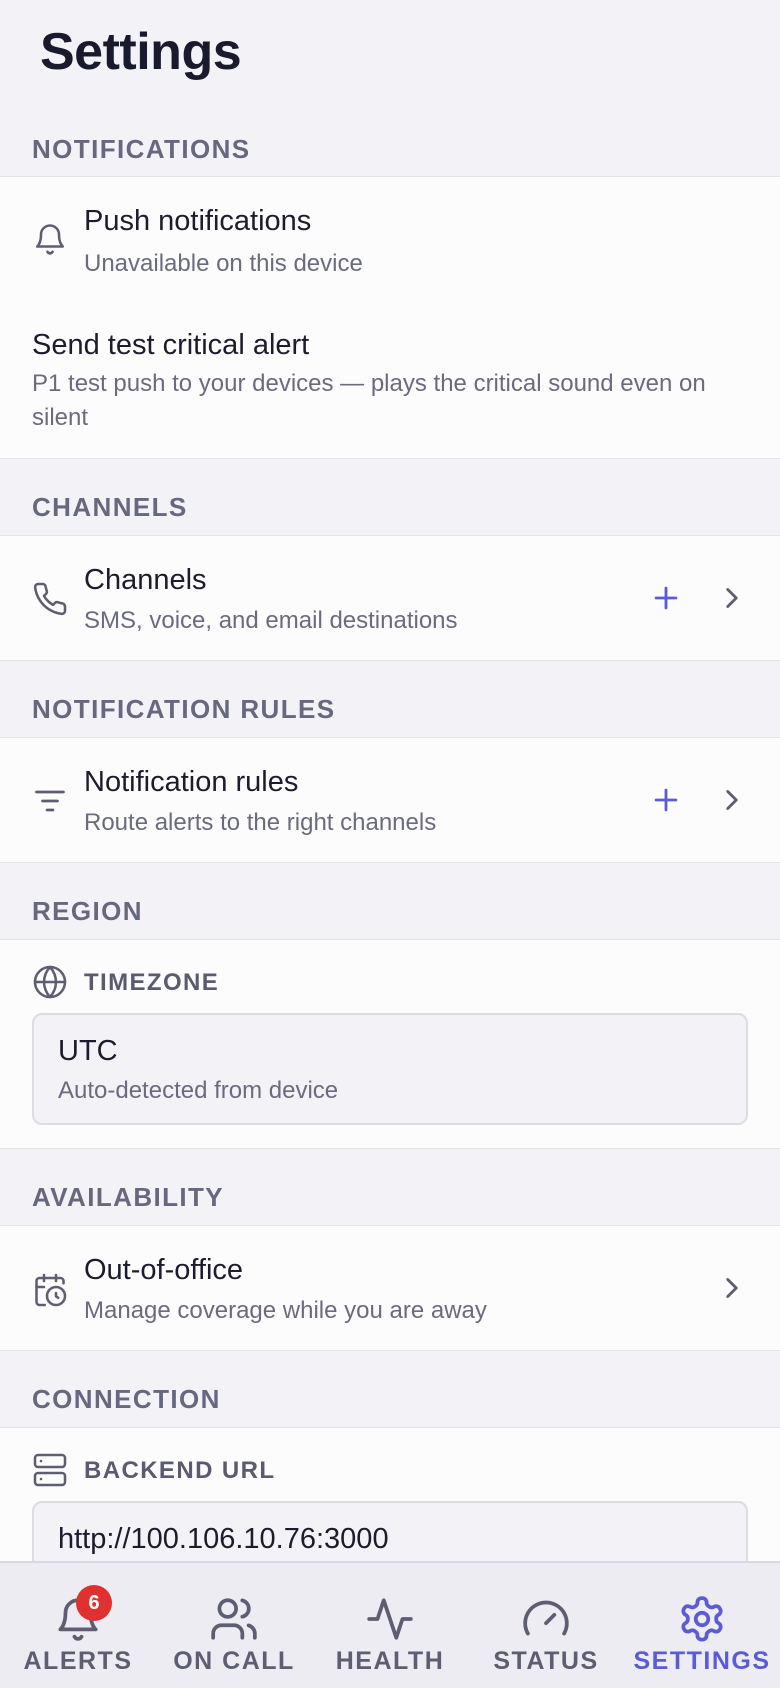 The image size is (780, 1688). I want to click on tab-health: HEALTH, so click(390, 1625).